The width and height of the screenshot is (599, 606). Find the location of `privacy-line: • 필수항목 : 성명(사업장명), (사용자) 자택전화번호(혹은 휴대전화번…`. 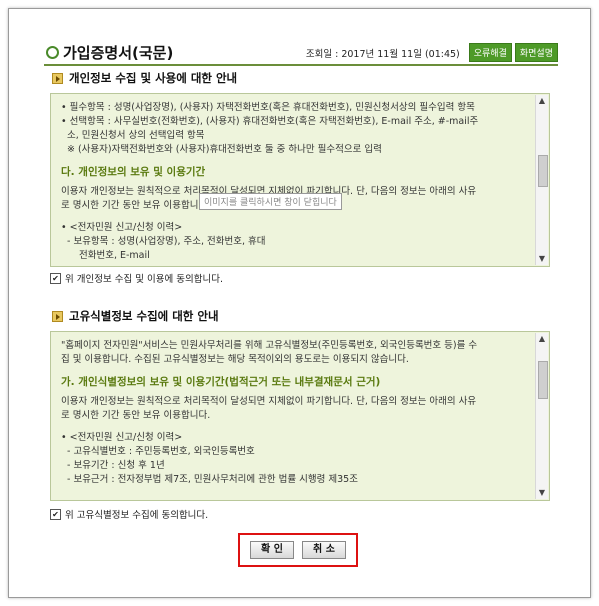

privacy-line: • 필수항목 : 성명(사업장명), (사용자) 자택전화번호(혹은 휴대전화번… is located at coordinates (268, 107).